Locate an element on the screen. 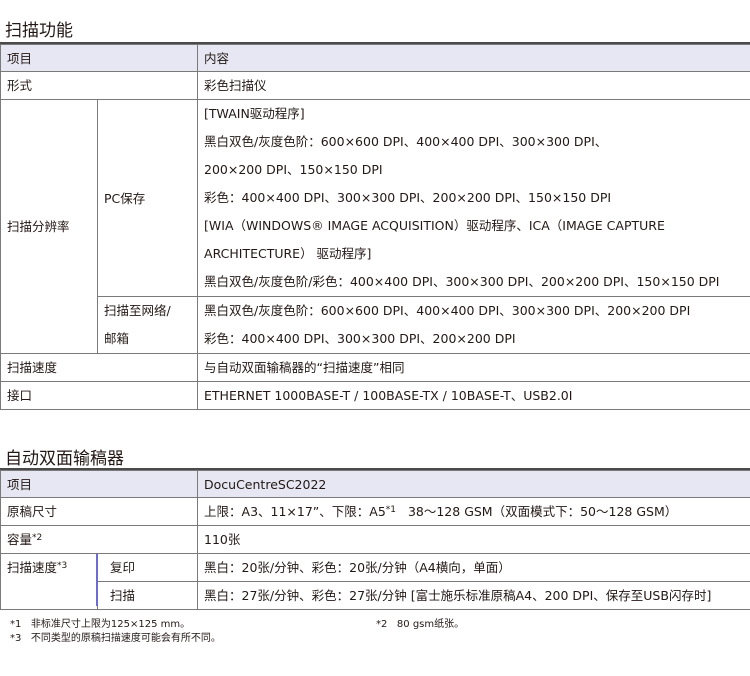 This screenshot has width=750, height=676. row-label-resolution: 扫描分辨率 is located at coordinates (49, 226).